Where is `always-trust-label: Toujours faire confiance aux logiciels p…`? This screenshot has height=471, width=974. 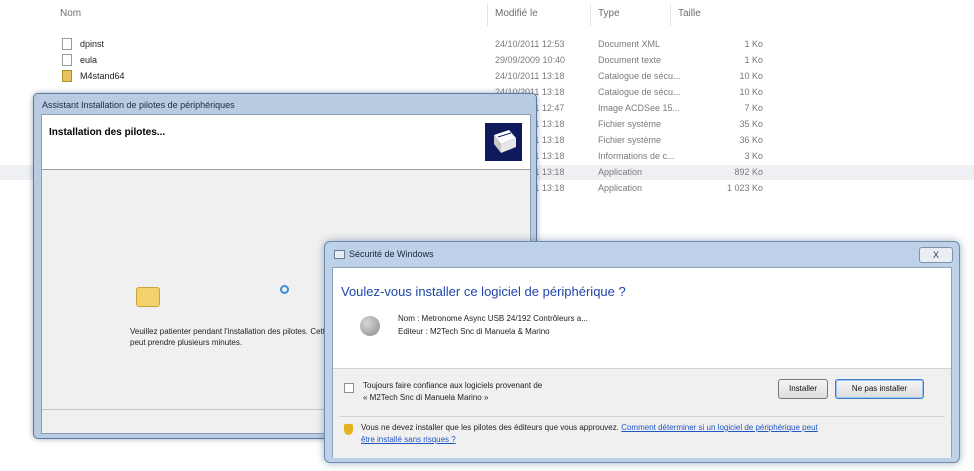 always-trust-label: Toujours faire confiance aux logiciels p… is located at coordinates (453, 385).